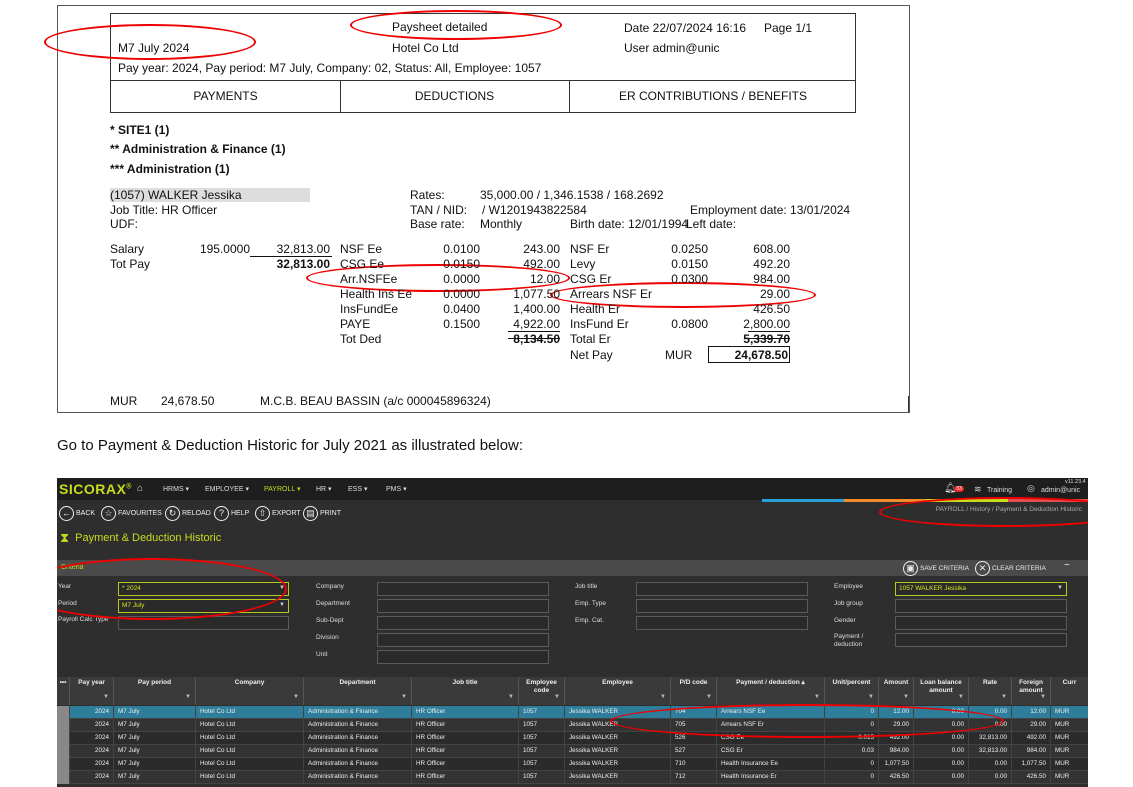  What do you see at coordinates (851, 738) in the screenshot?
I see `table-cell: 0.015` at bounding box center [851, 738].